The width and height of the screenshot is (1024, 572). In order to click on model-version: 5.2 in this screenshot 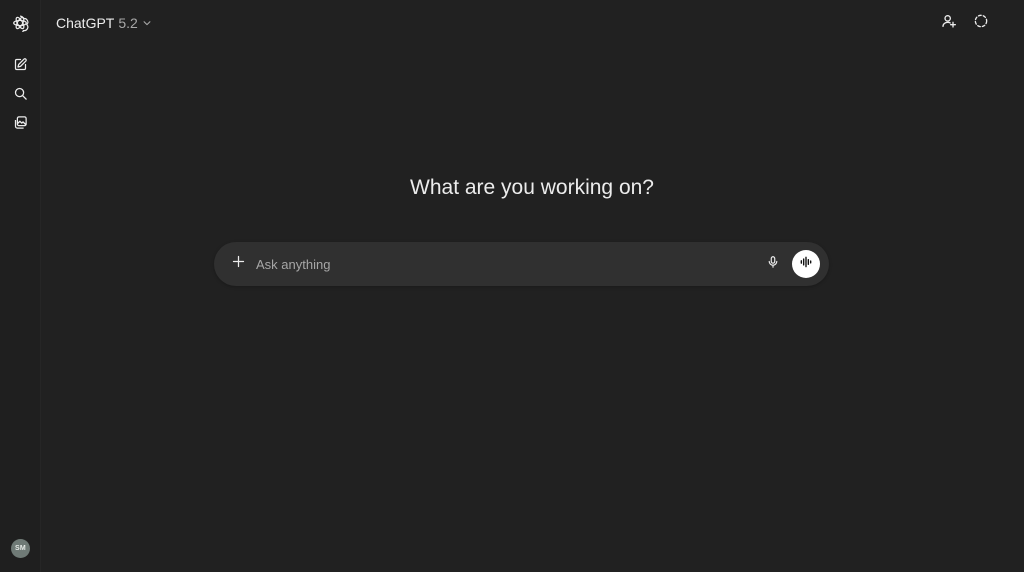, I will do `click(128, 23)`.